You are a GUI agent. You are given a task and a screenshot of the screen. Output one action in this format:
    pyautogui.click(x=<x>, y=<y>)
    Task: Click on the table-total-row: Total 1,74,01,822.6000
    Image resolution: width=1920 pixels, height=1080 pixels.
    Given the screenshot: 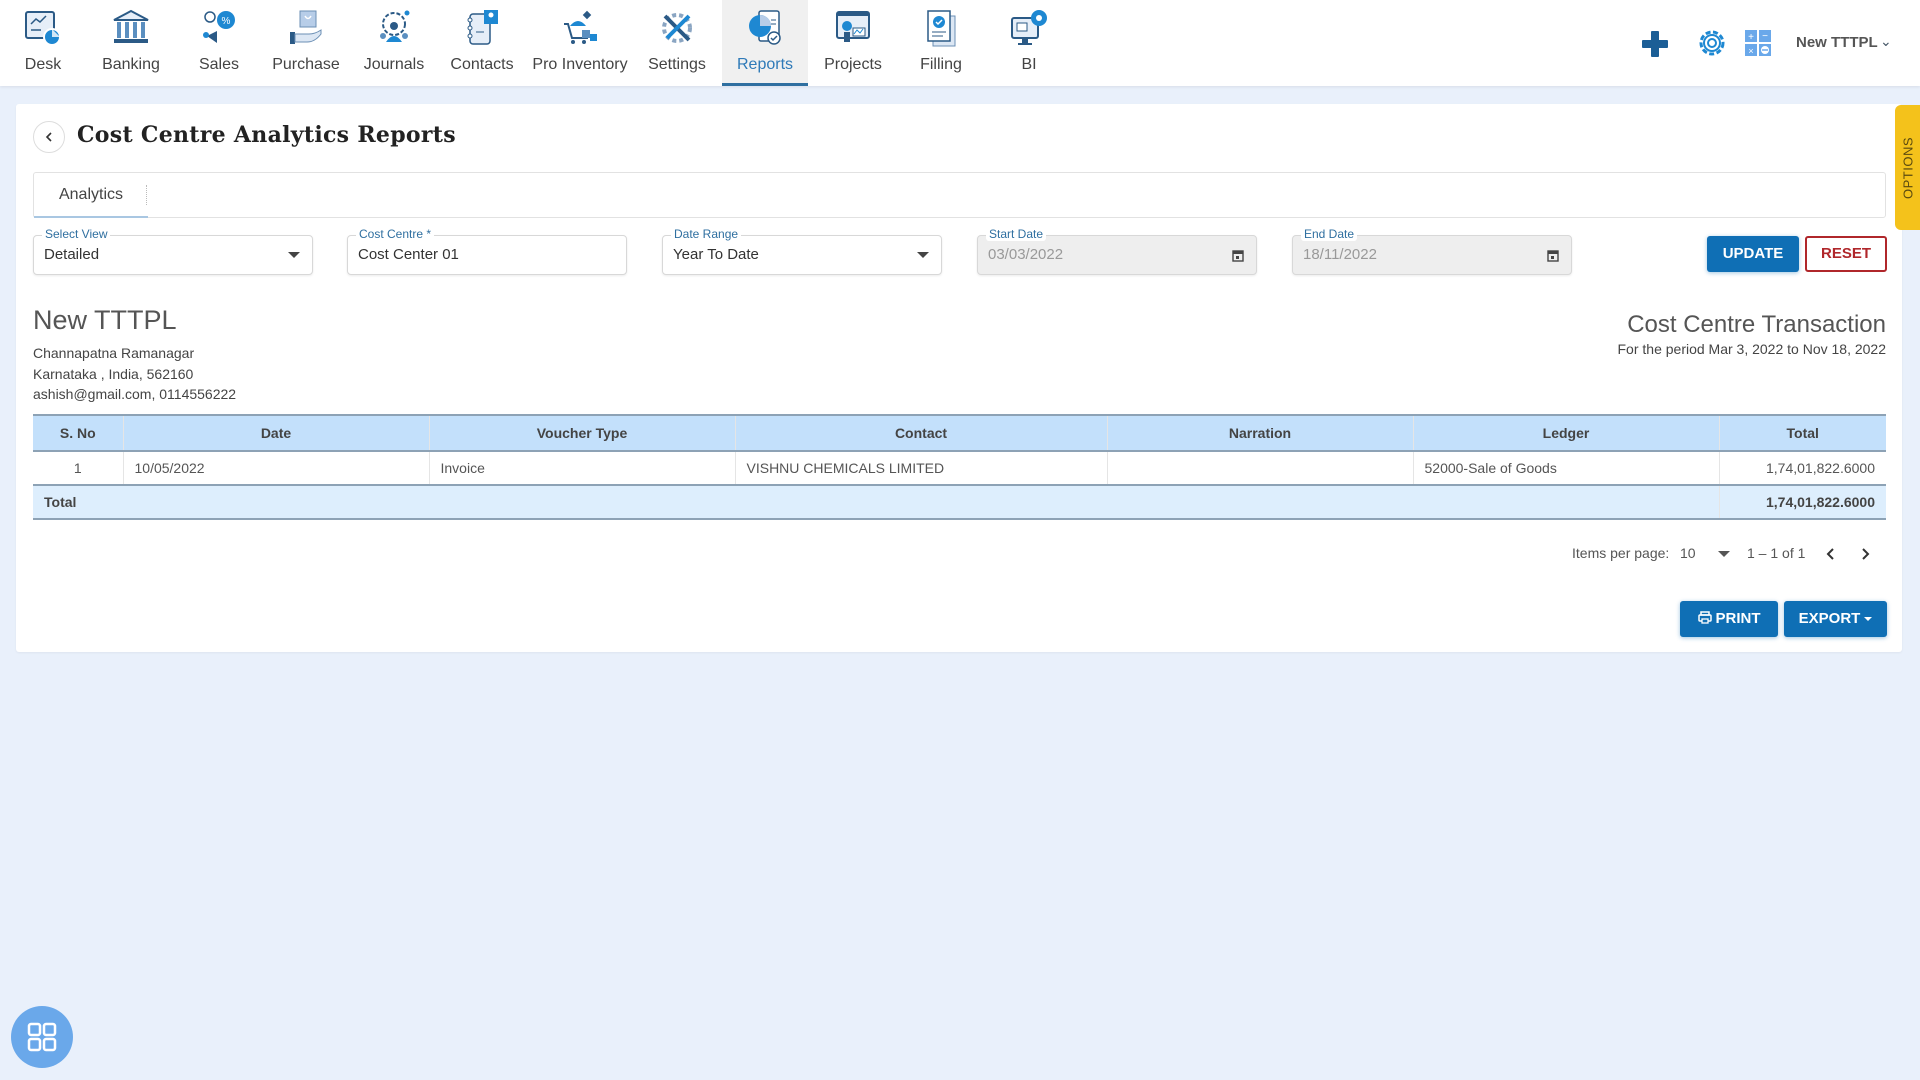 What is the action you would take?
    pyautogui.click(x=959, y=502)
    